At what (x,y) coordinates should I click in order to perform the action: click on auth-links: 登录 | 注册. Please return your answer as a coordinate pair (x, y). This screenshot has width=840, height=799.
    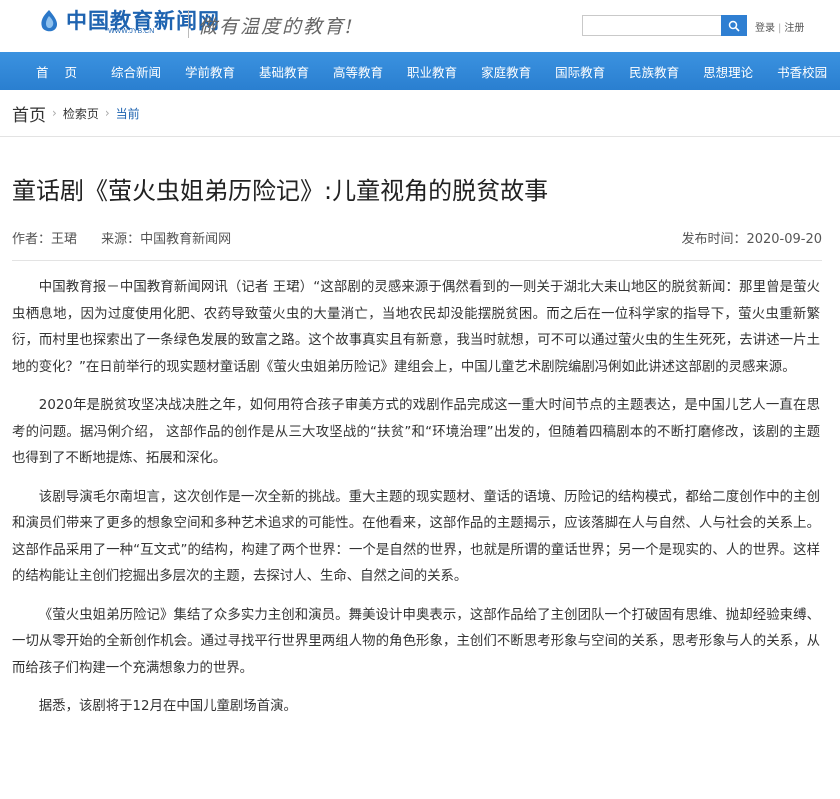
    Looking at the image, I should click on (779, 26).